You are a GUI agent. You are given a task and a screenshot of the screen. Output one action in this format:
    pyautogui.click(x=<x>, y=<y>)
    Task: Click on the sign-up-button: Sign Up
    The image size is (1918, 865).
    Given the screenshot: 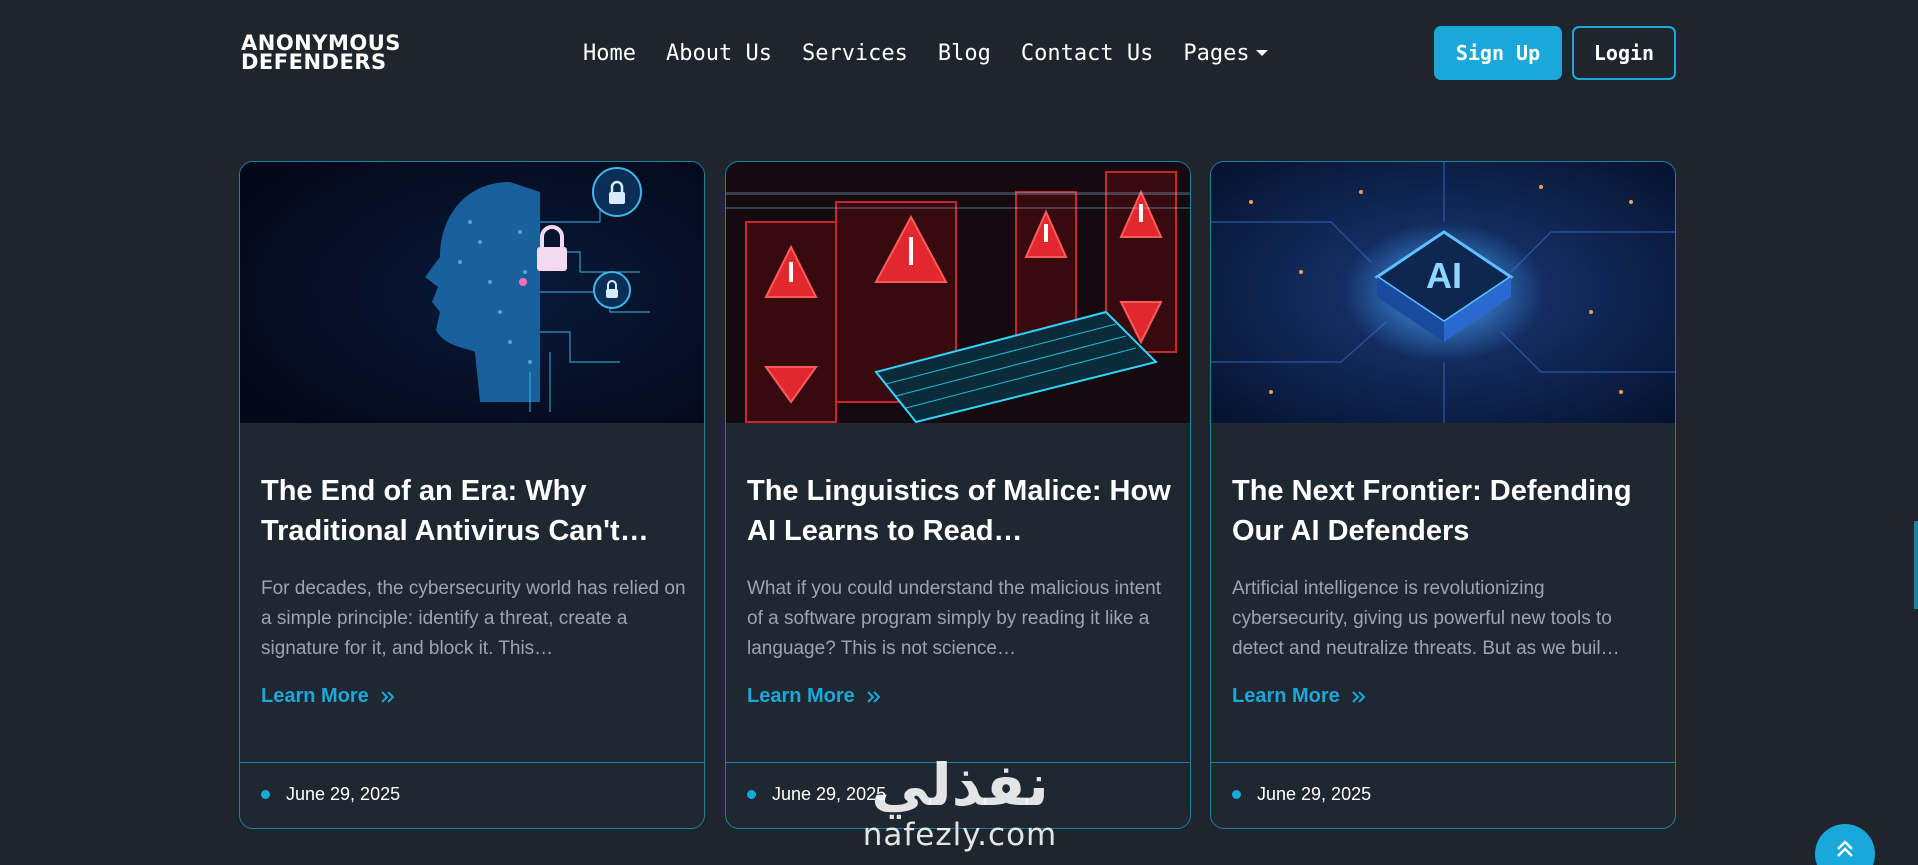 What is the action you would take?
    pyautogui.click(x=1498, y=53)
    